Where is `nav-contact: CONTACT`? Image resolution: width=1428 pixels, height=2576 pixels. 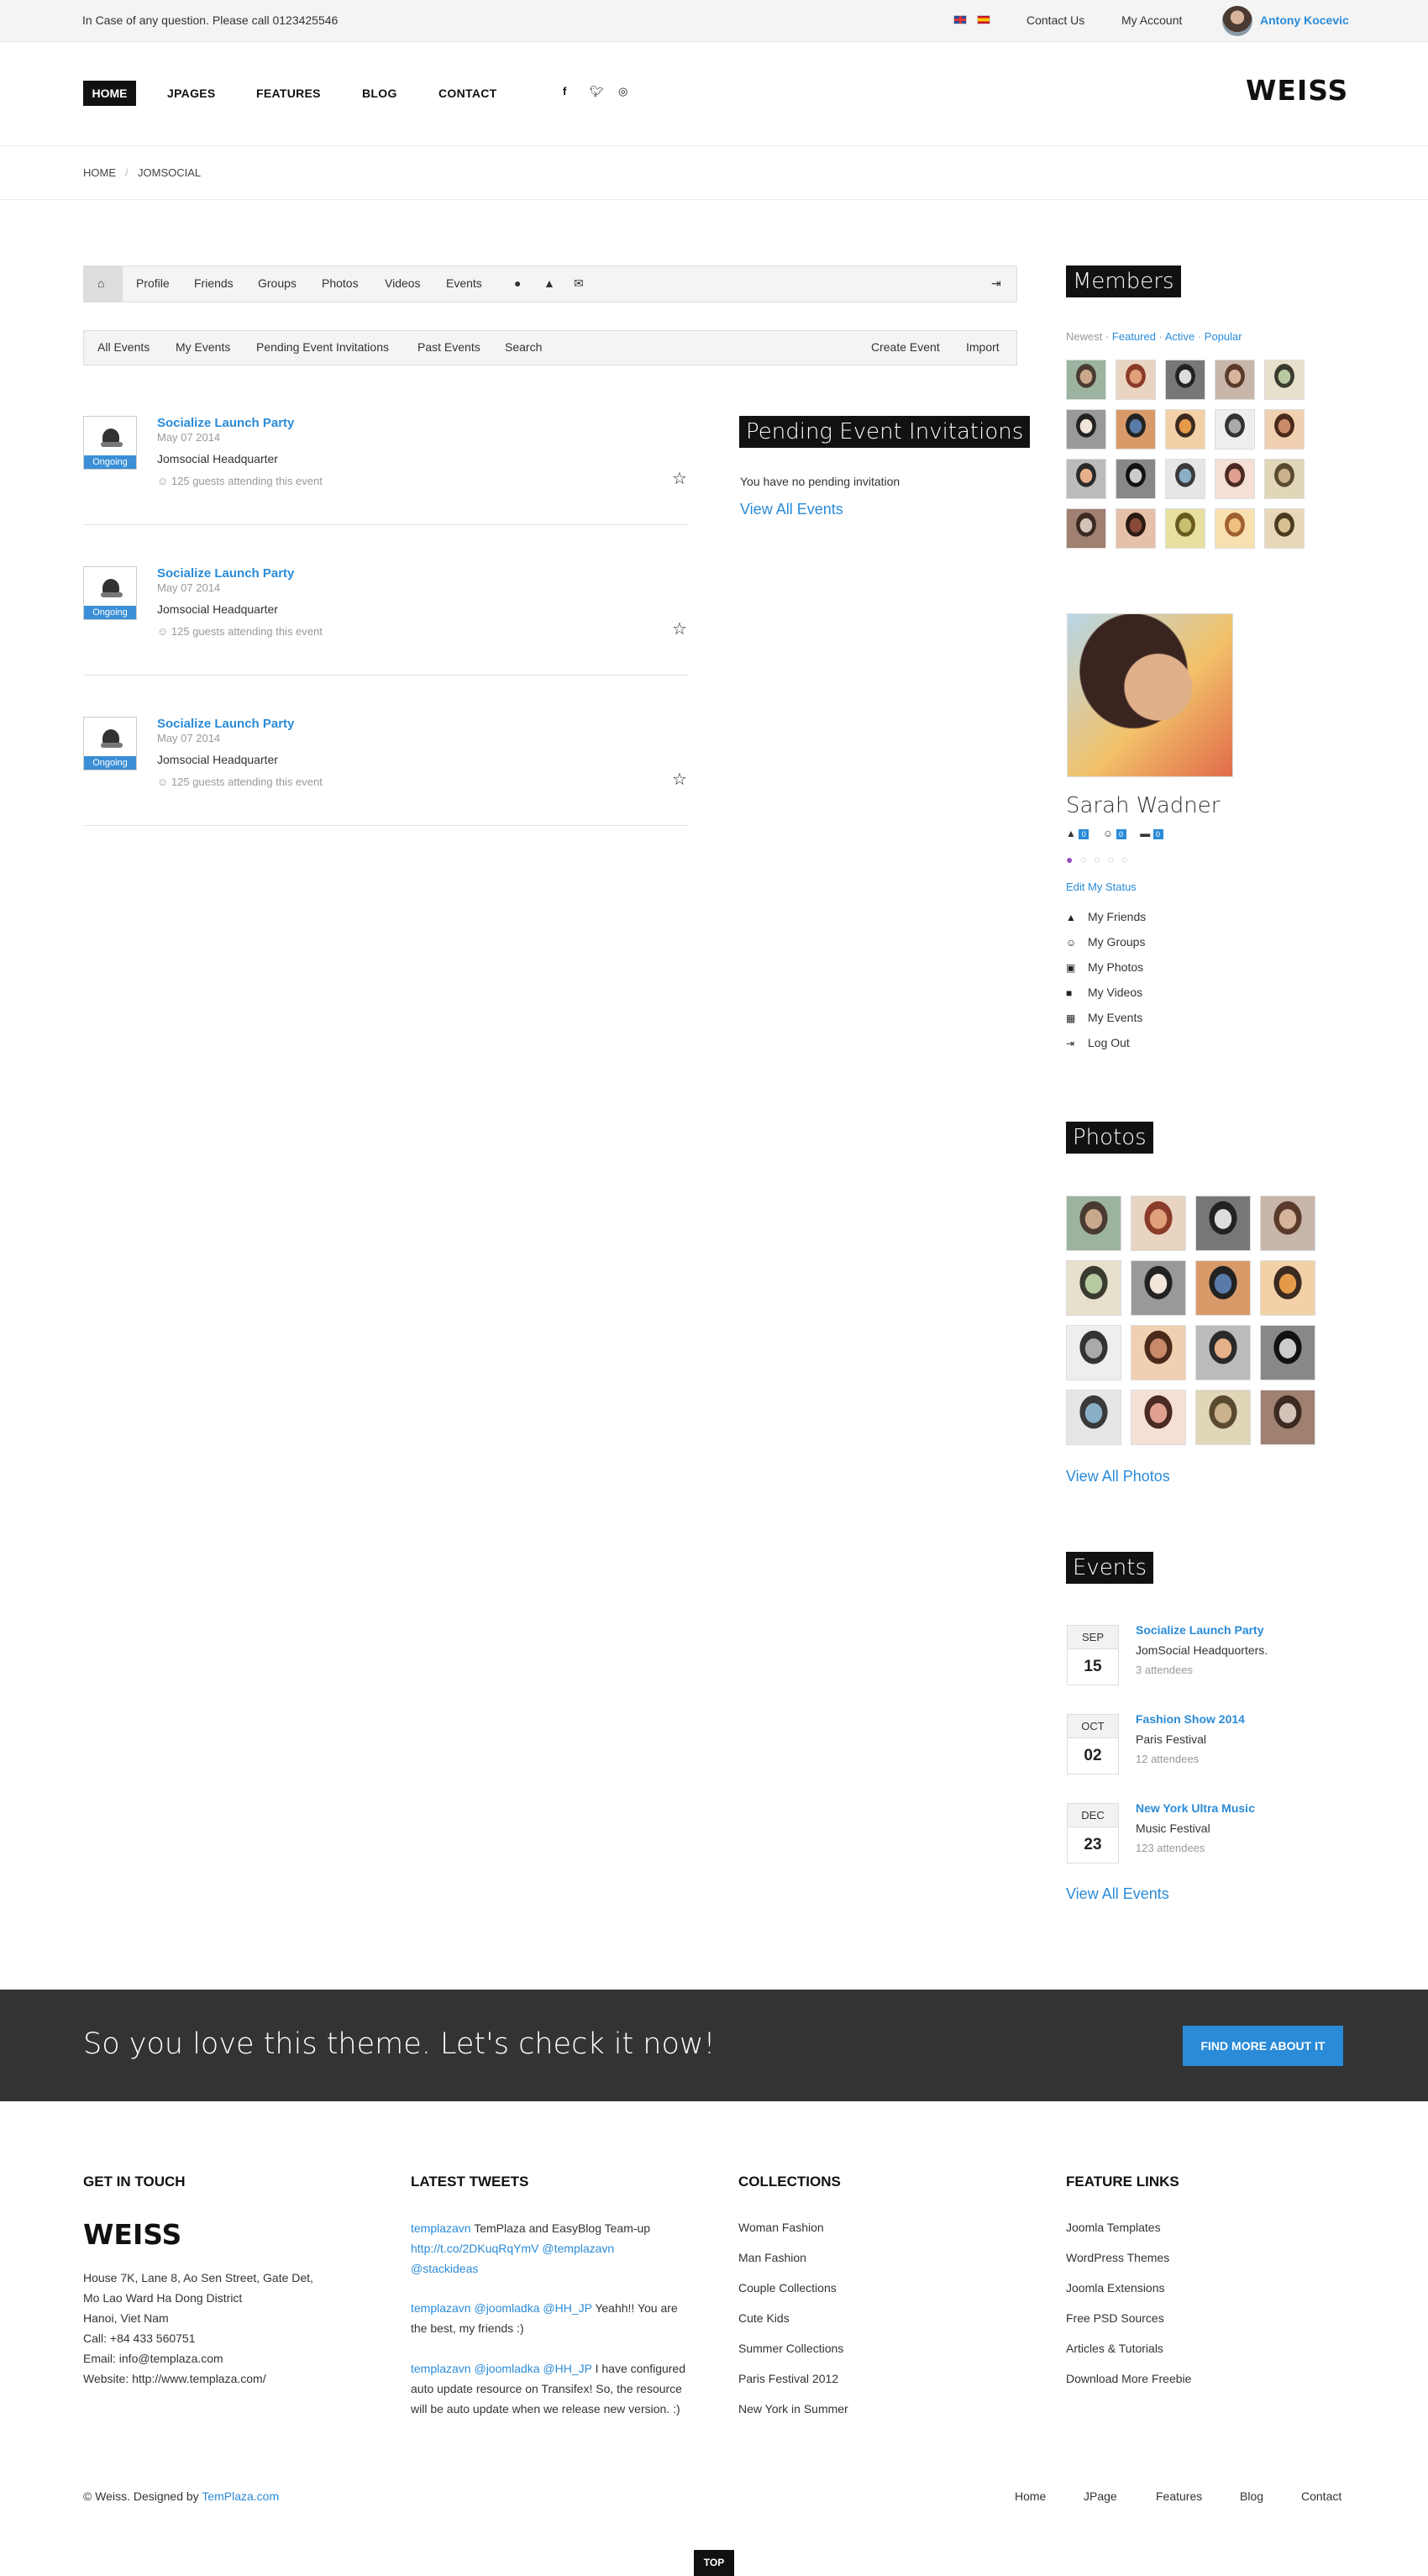
nav-contact: CONTACT is located at coordinates (467, 93).